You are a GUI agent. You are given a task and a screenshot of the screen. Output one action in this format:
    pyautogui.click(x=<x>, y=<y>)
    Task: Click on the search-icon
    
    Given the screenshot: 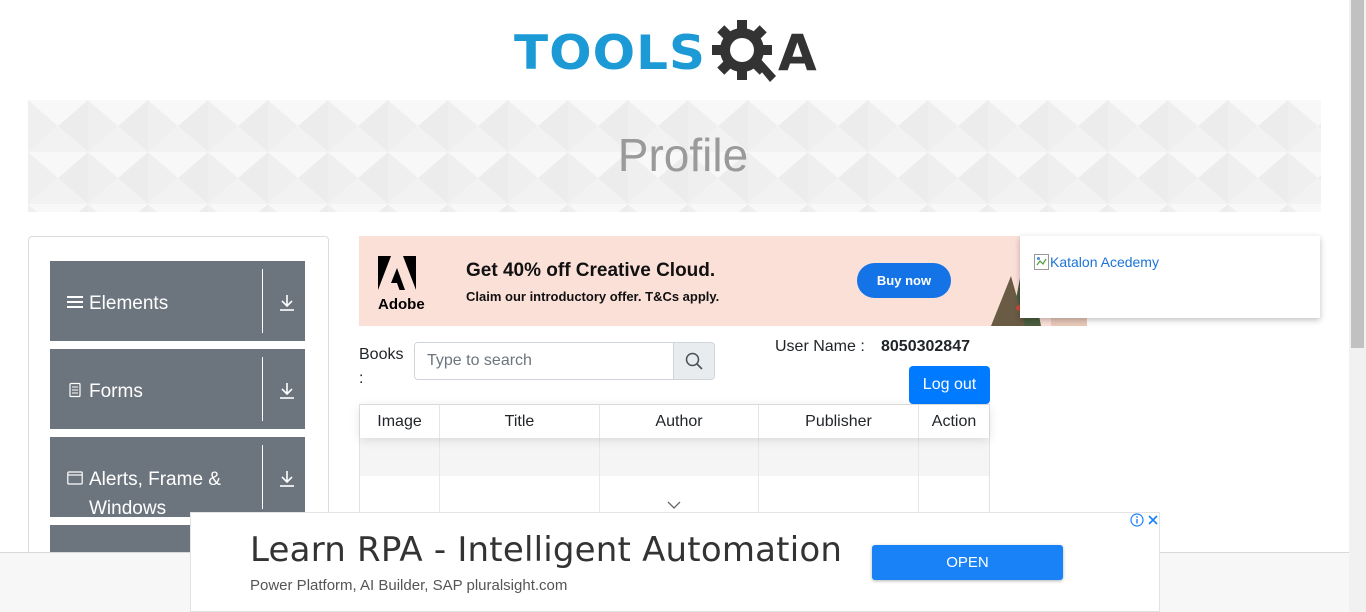 What is the action you would take?
    pyautogui.click(x=694, y=361)
    